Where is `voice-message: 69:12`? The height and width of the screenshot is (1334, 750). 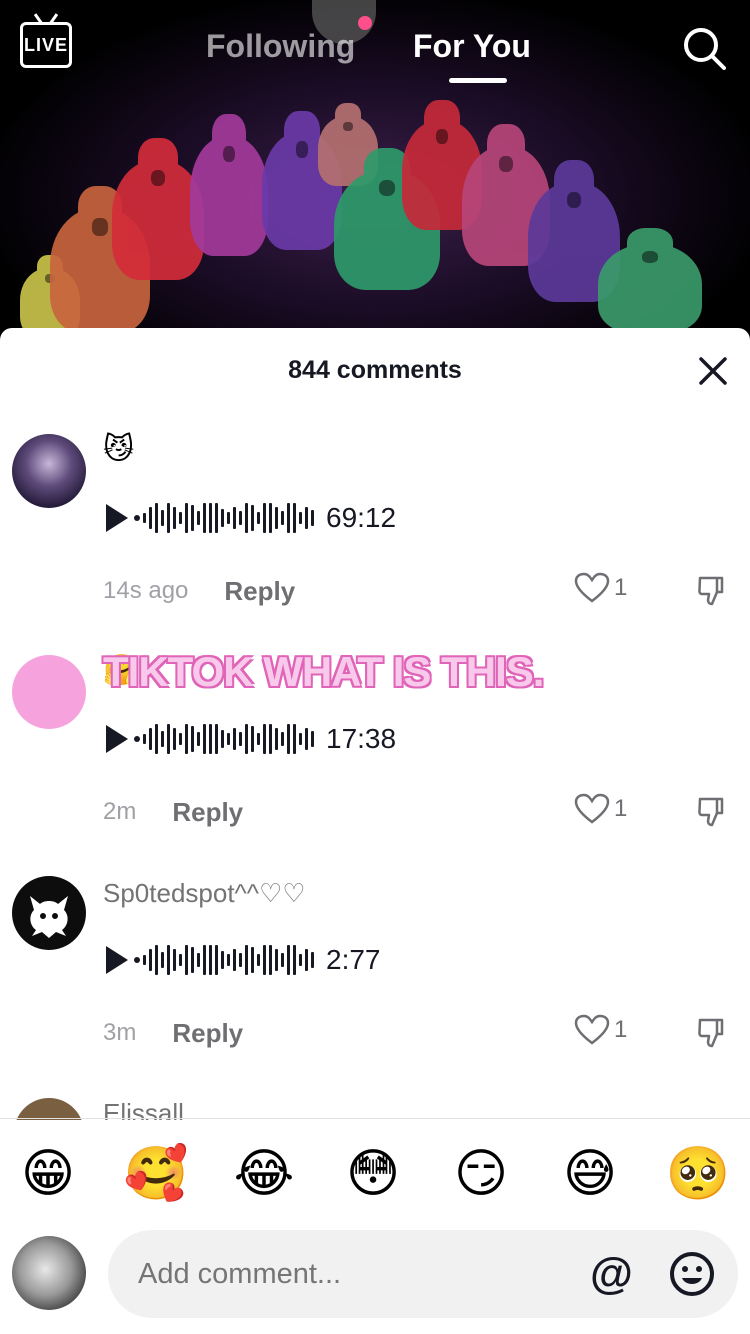 voice-message: 69:12 is located at coordinates (251, 518).